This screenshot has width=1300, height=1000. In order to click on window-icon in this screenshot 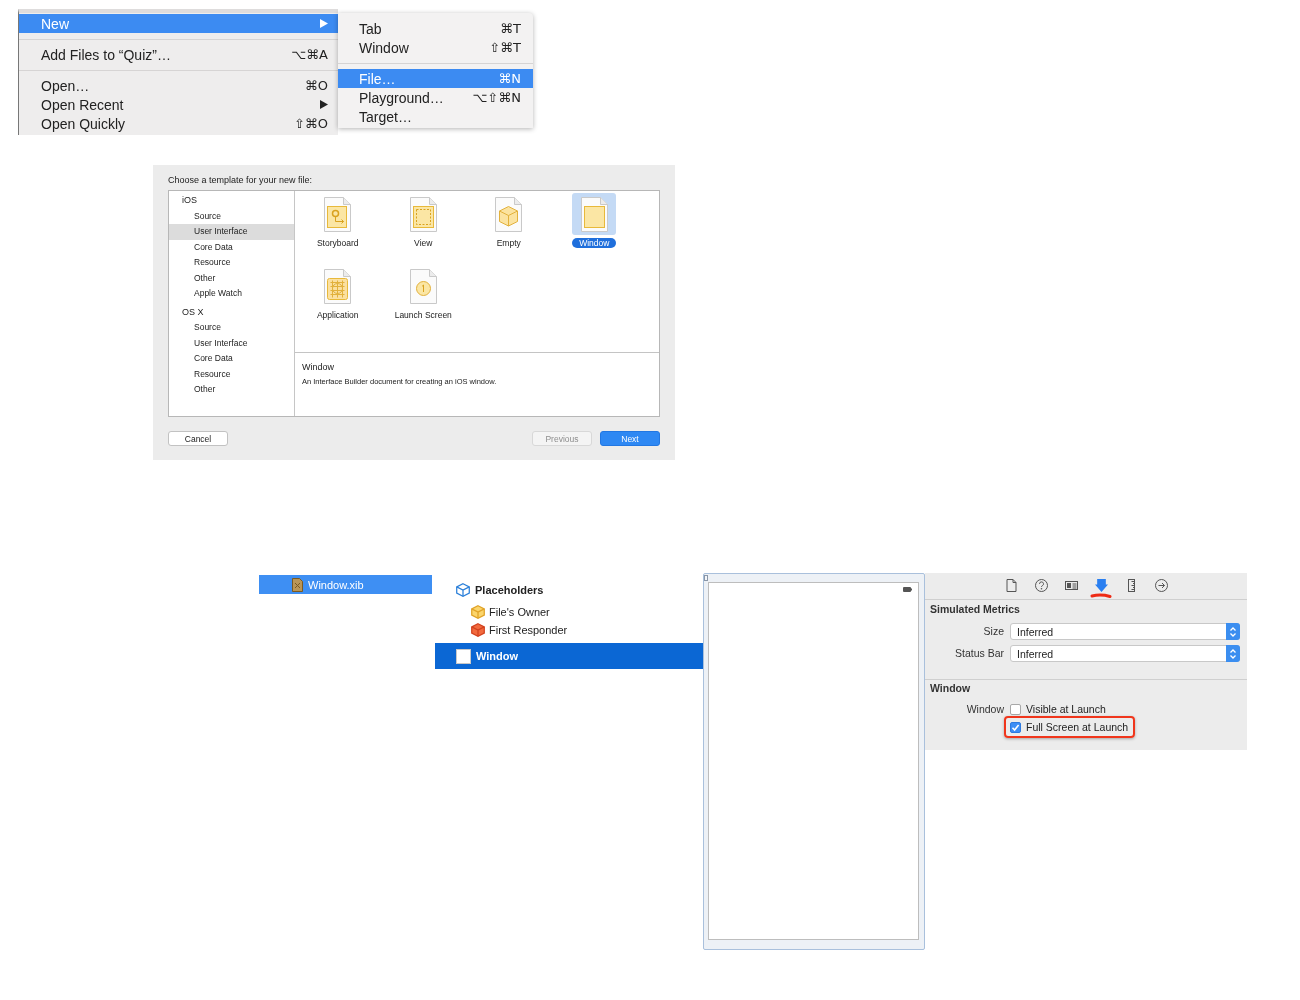, I will do `click(594, 214)`.